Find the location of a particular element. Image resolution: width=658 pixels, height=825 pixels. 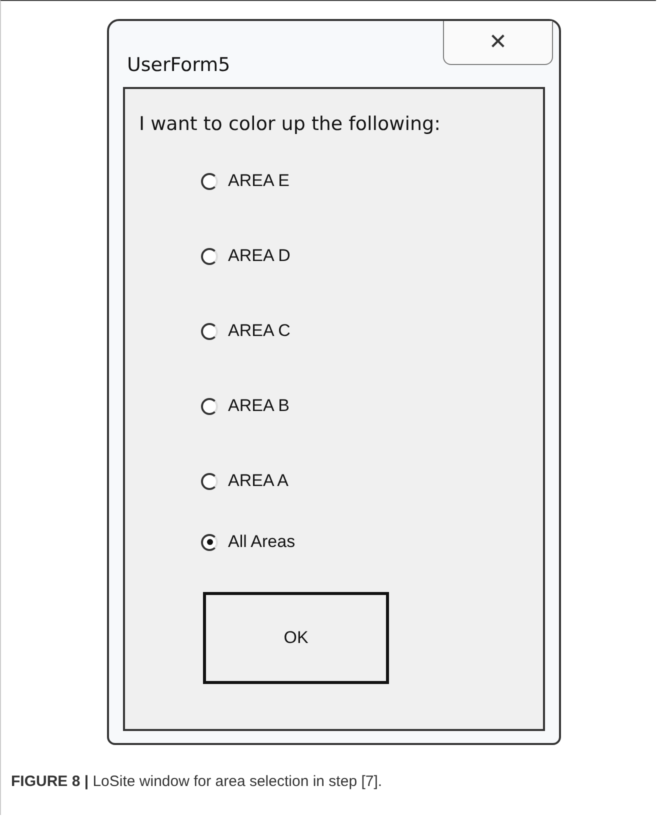

option-label: AREA A is located at coordinates (258, 481).